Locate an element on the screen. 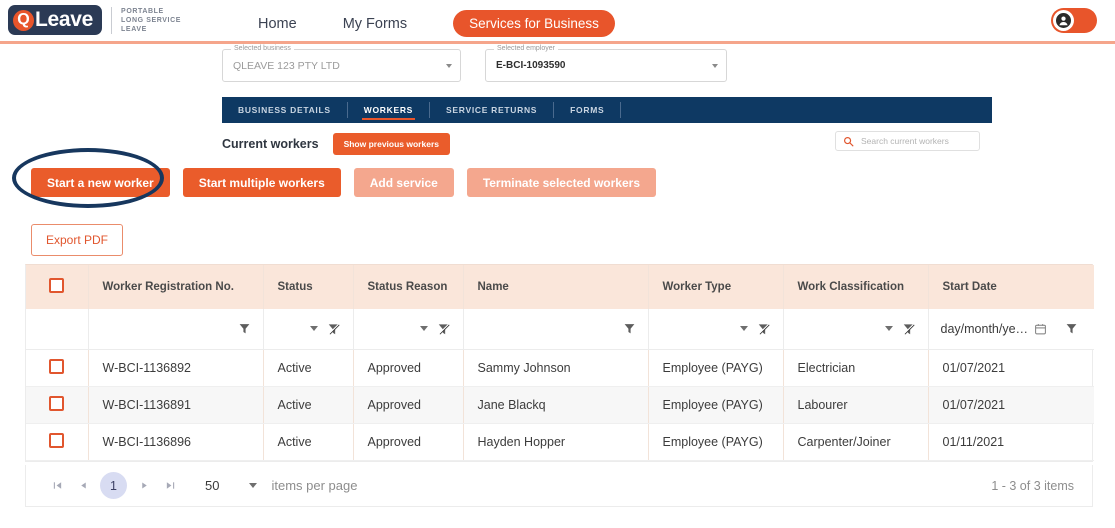  terminate-selected-workers-button: Terminate selected workers is located at coordinates (561, 182).